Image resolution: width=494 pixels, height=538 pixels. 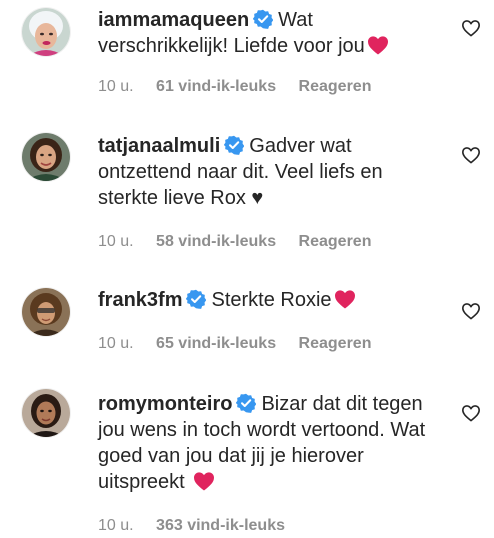 I want to click on comment-username: iammamaqueen, so click(x=173, y=20).